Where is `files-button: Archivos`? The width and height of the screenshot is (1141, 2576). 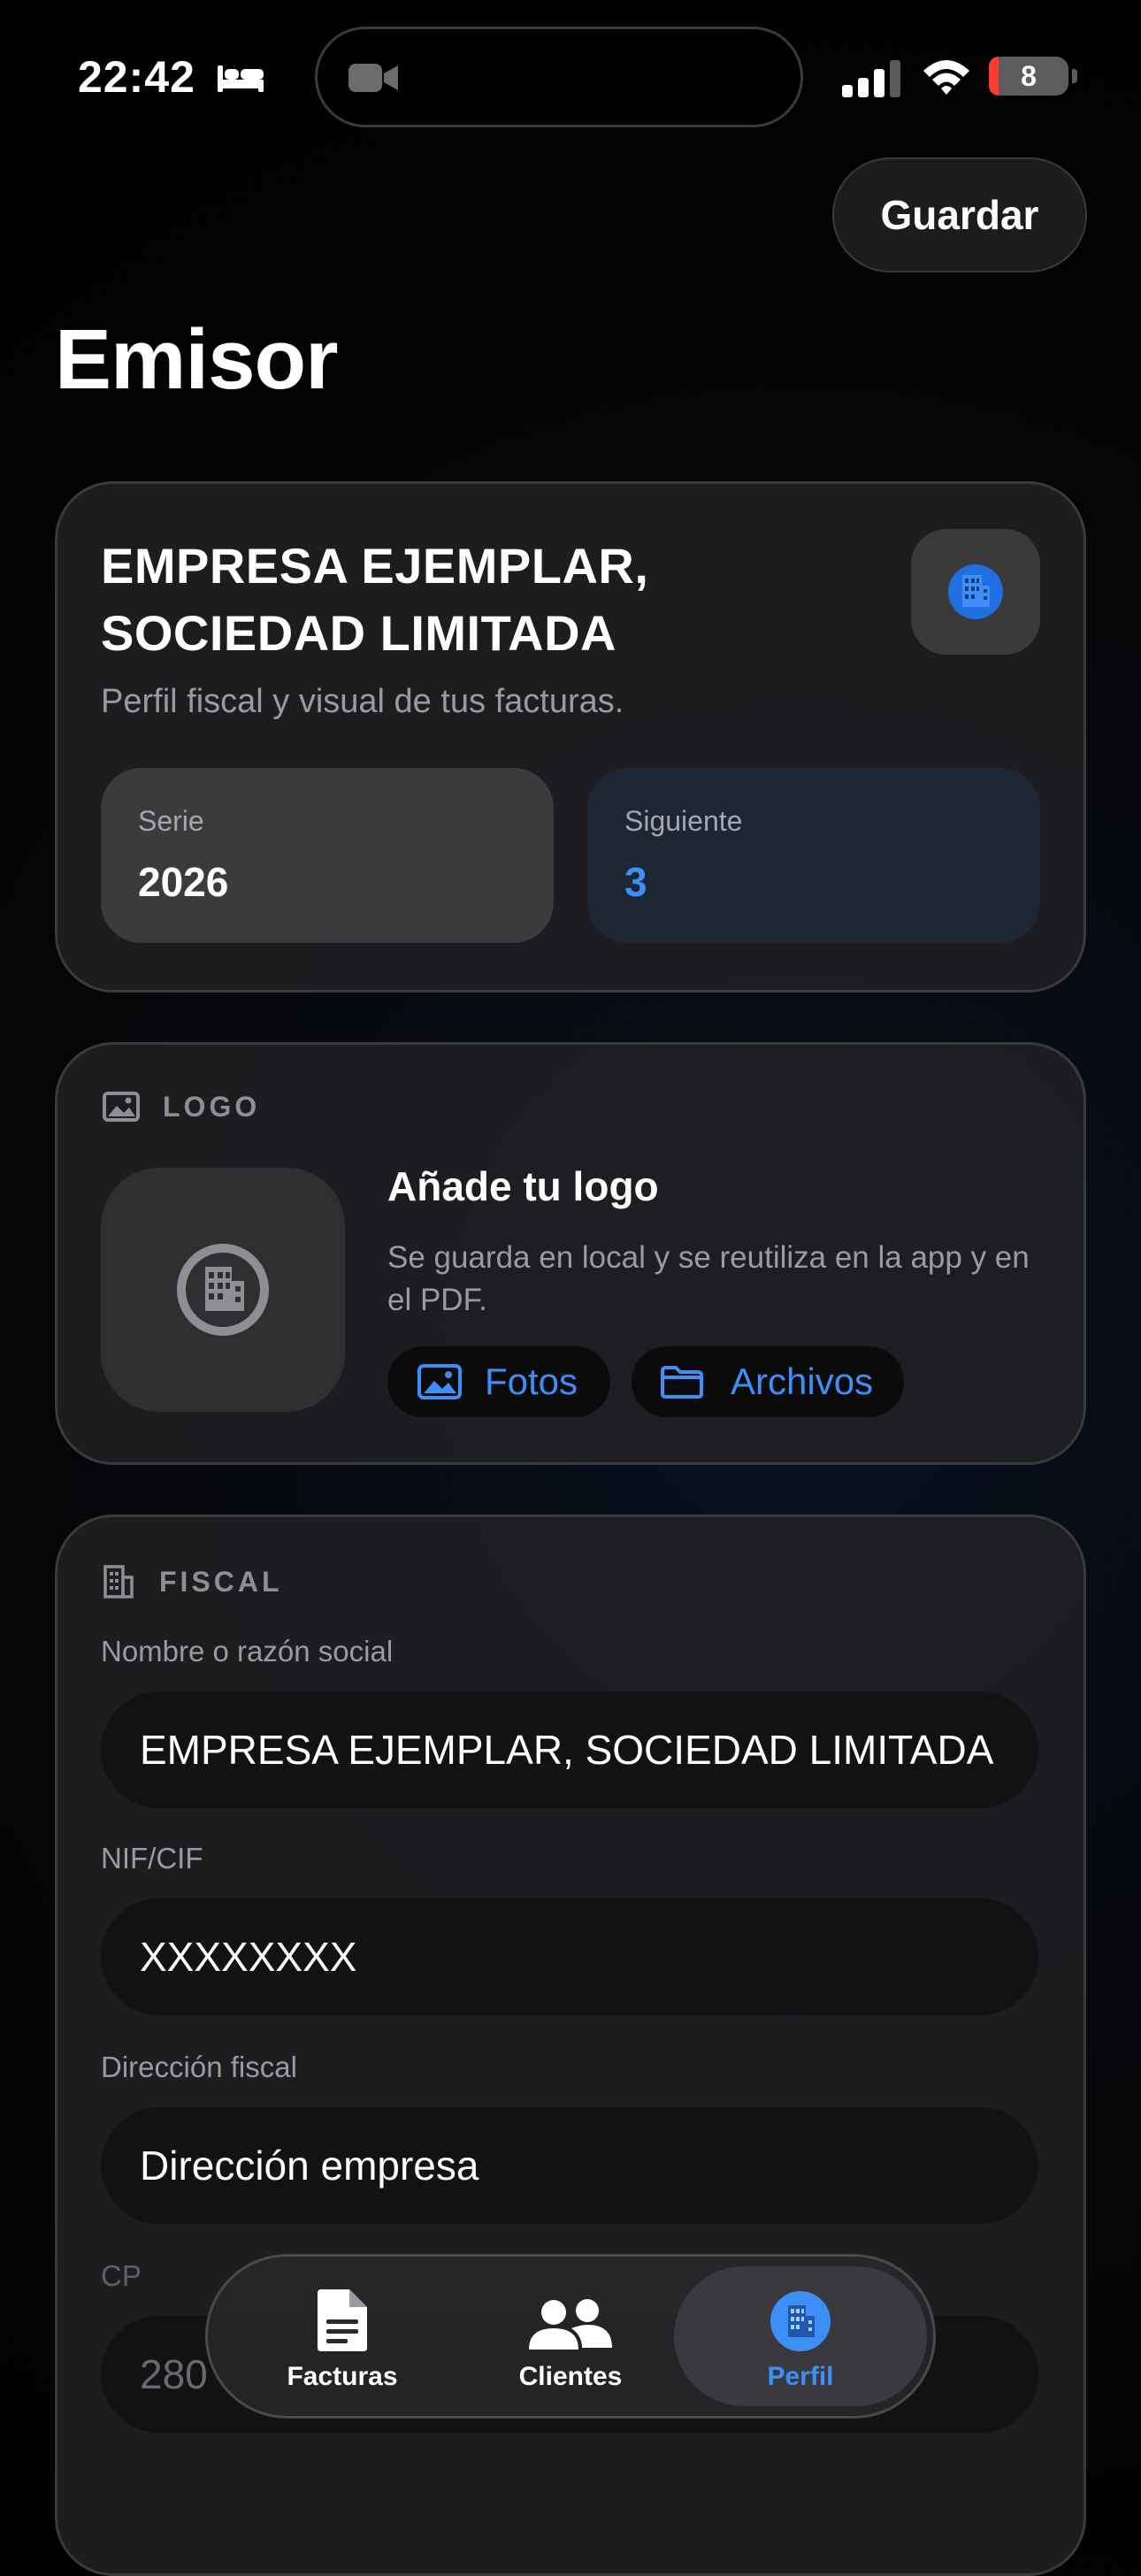
files-button: Archivos is located at coordinates (768, 1381).